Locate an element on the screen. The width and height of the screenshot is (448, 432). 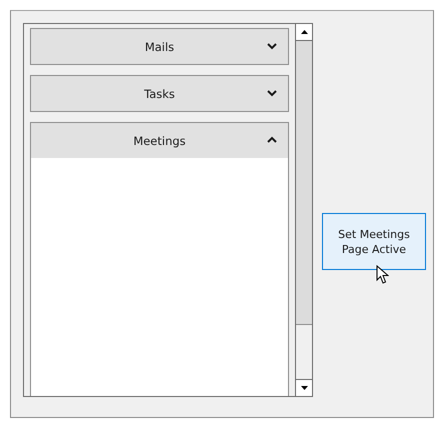
scroll-down-icon is located at coordinates (304, 388).